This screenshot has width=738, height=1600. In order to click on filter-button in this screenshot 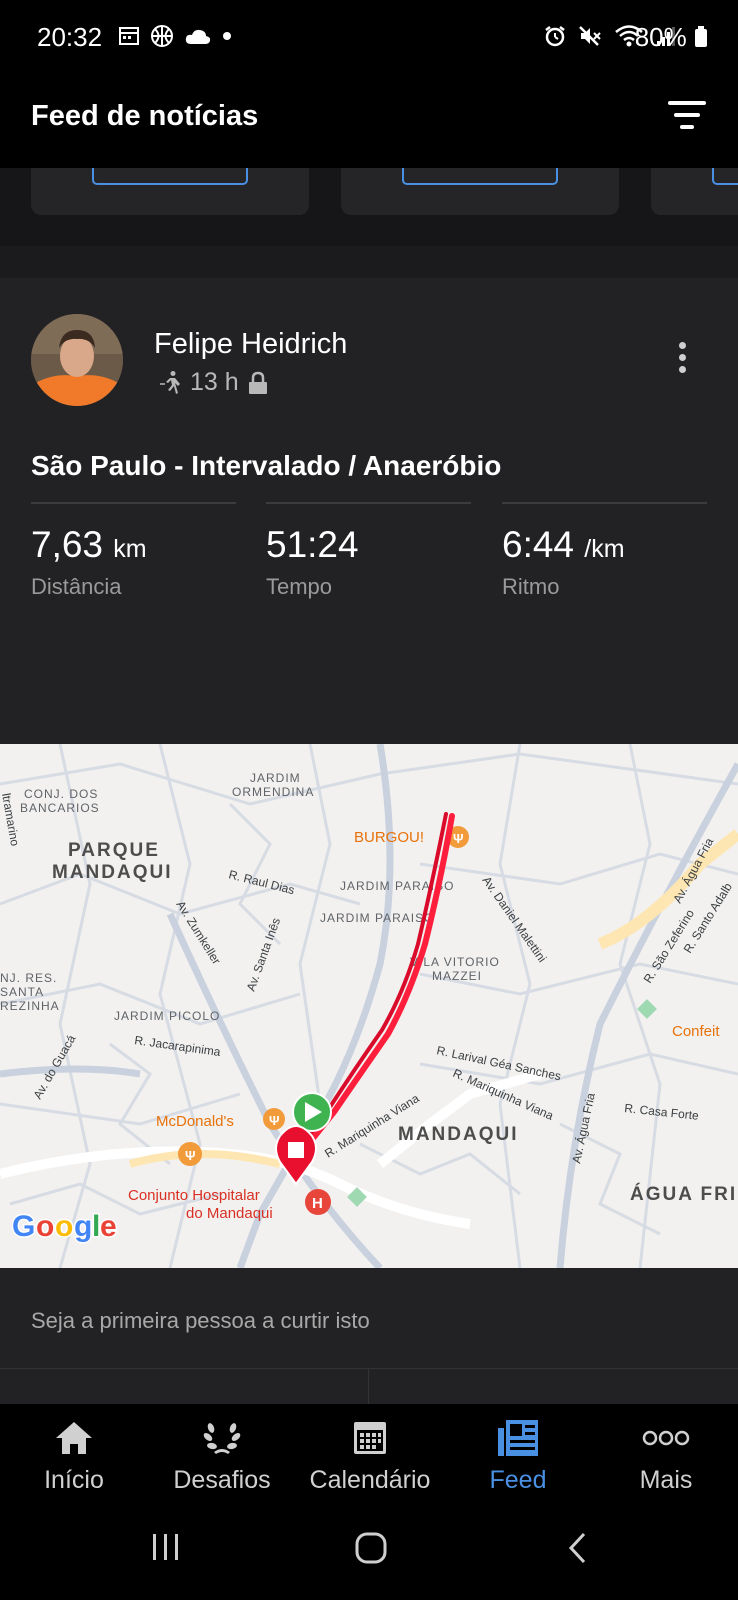, I will do `click(687, 117)`.